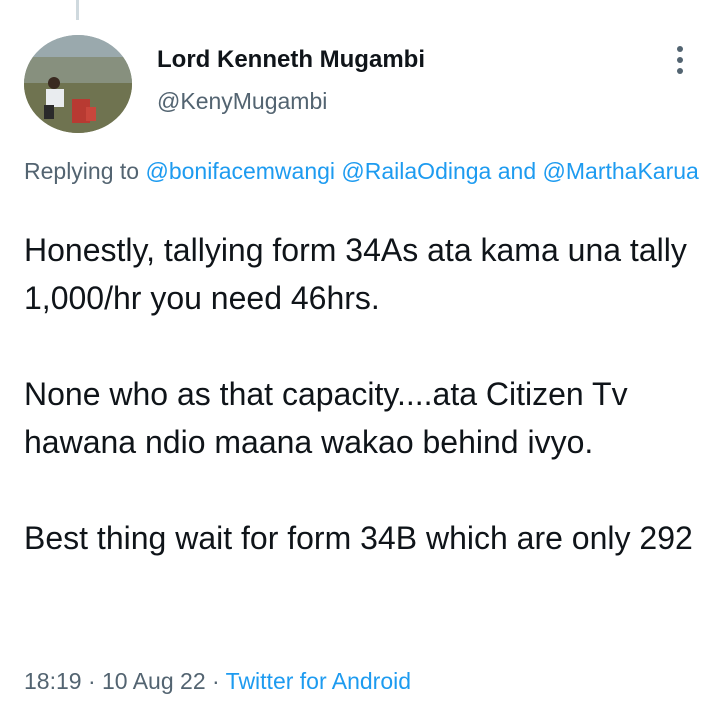  I want to click on tweet-meta: 18:19 · 10 Aug 22 · Twitter for Android, so click(217, 681).